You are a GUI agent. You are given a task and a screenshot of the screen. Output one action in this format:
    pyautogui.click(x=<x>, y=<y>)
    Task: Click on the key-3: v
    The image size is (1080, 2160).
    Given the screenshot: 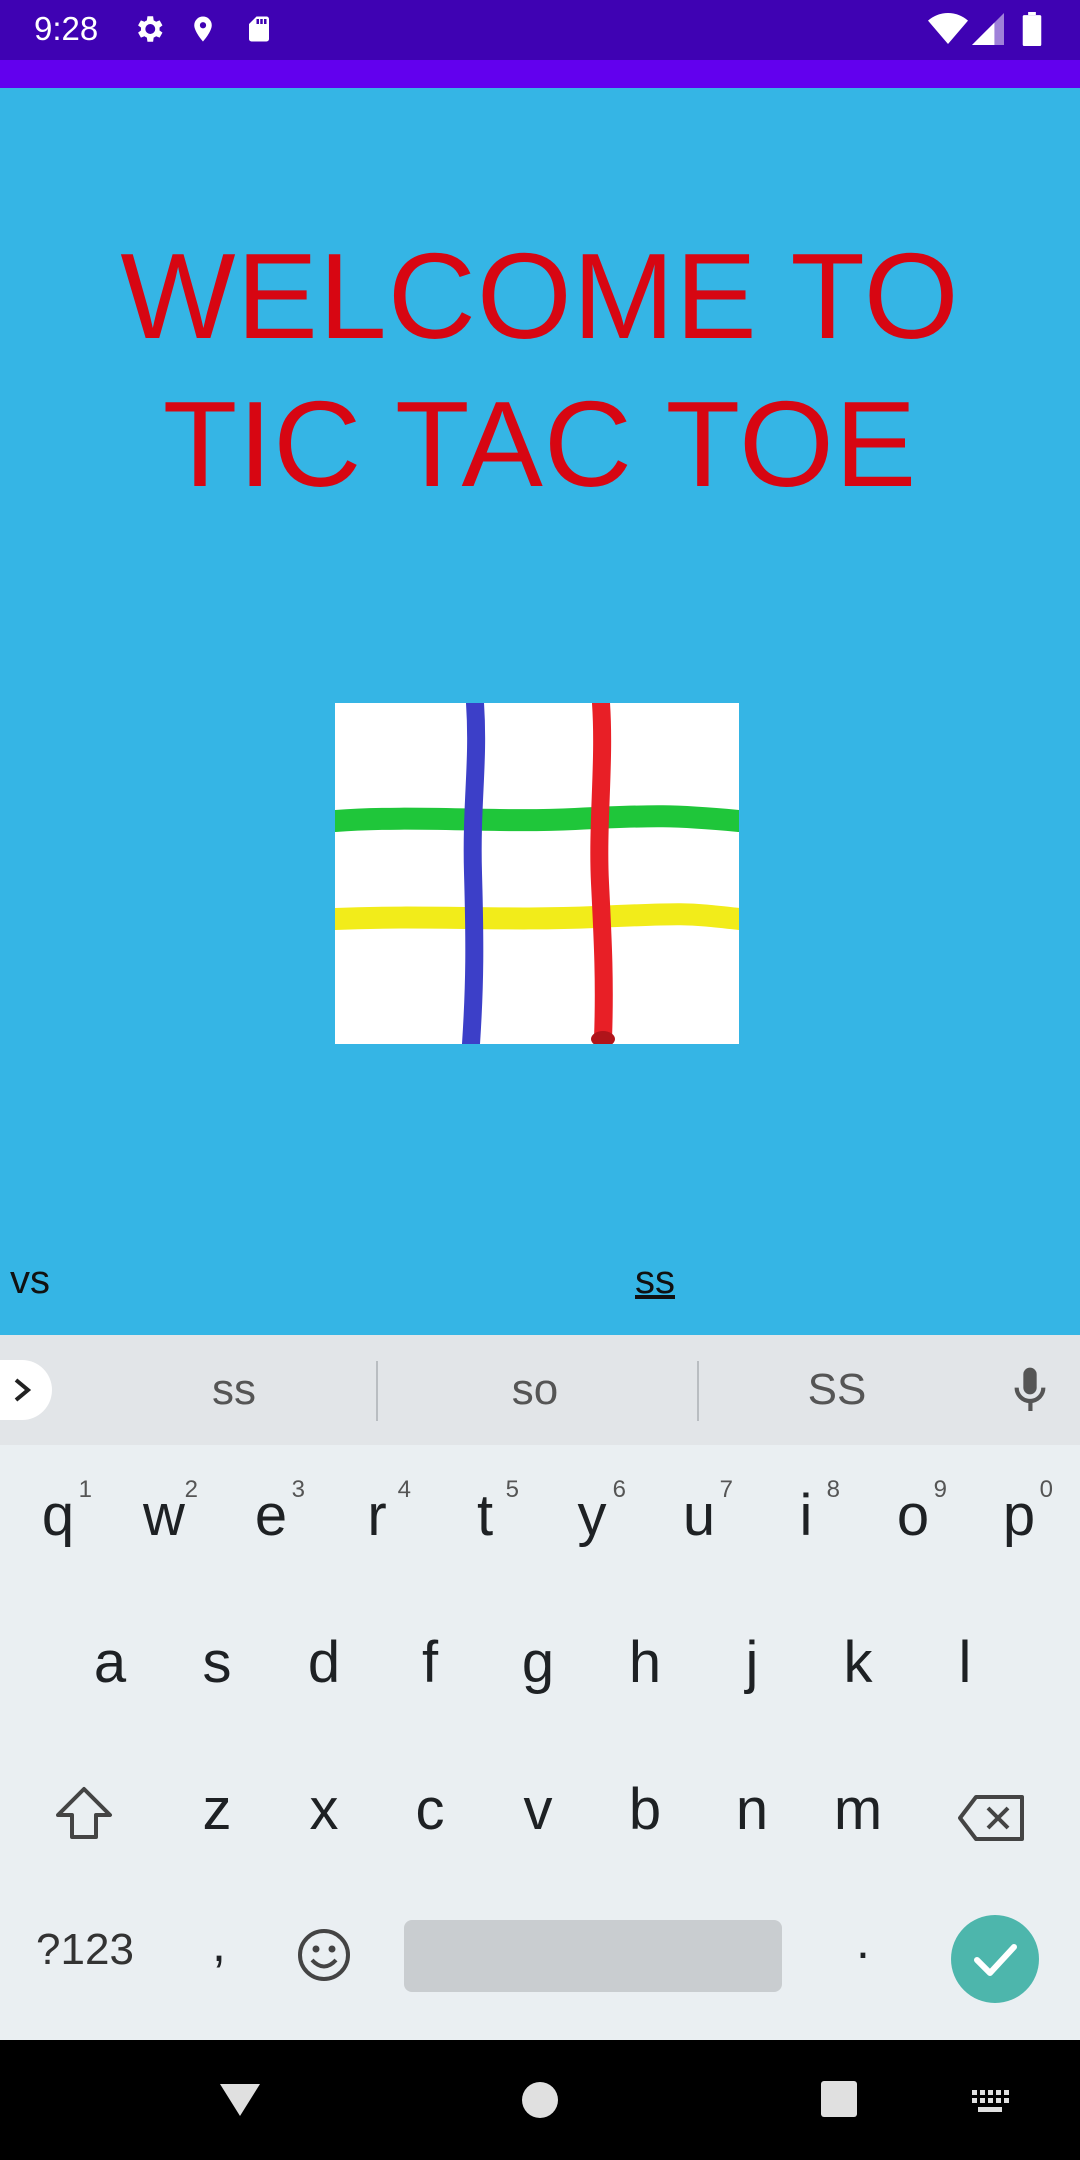 What is the action you would take?
    pyautogui.click(x=538, y=1809)
    